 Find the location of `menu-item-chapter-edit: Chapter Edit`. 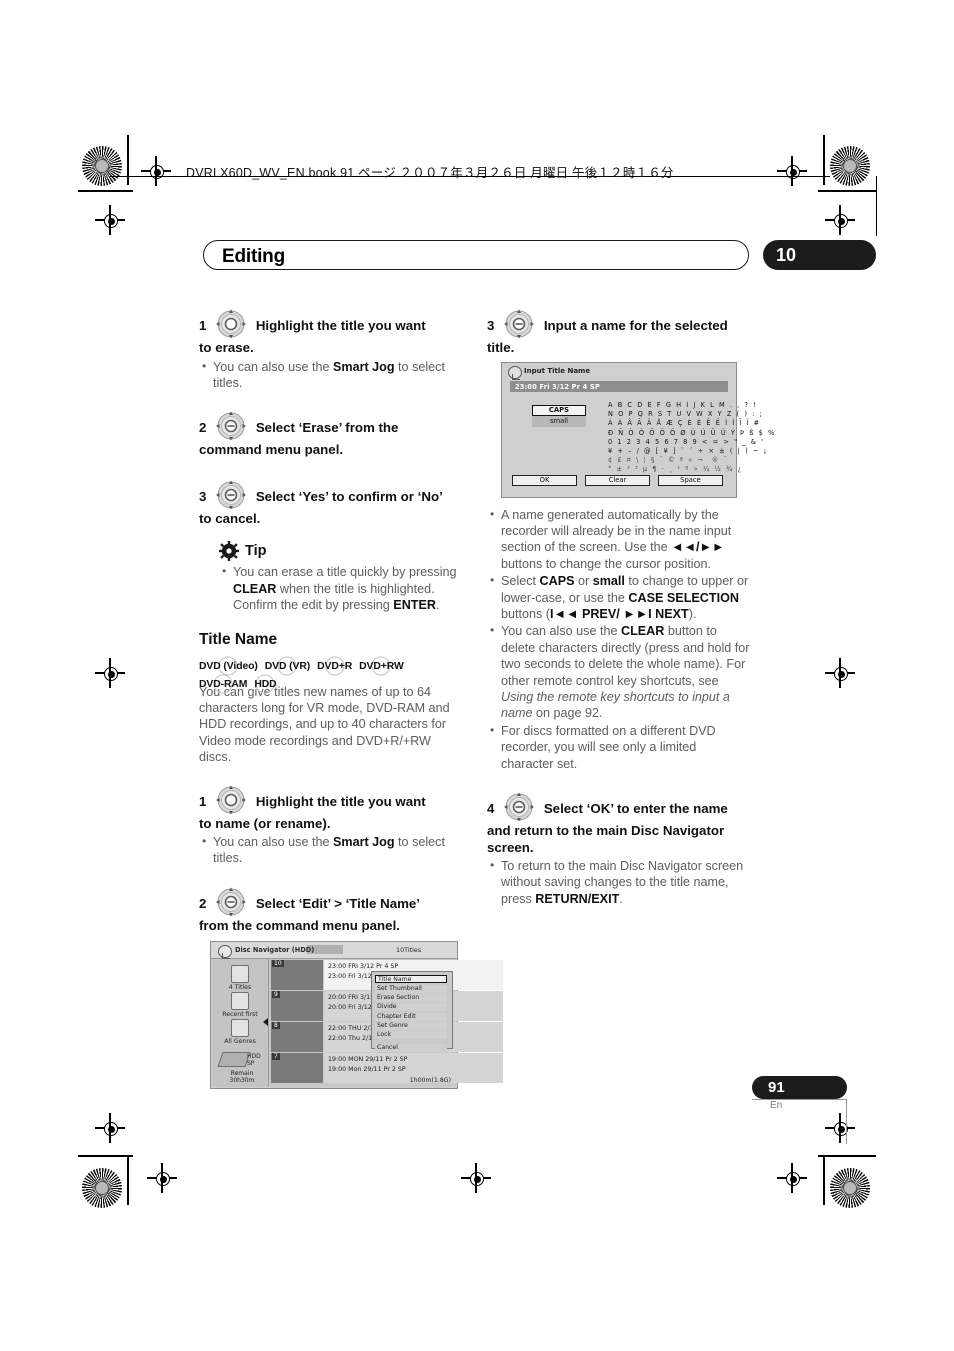

menu-item-chapter-edit: Chapter Edit is located at coordinates (411, 1017).